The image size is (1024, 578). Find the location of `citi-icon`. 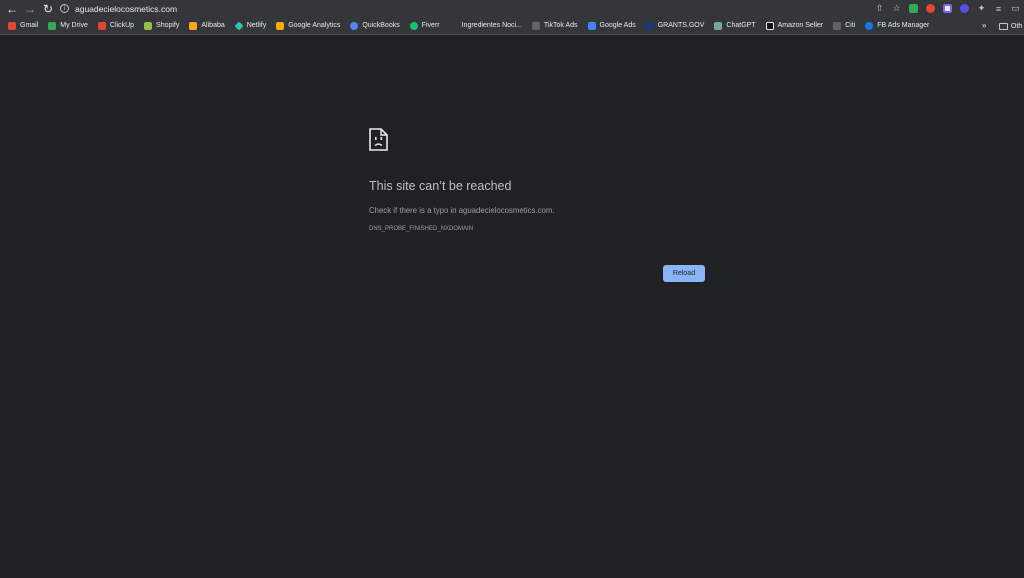

citi-icon is located at coordinates (837, 25).